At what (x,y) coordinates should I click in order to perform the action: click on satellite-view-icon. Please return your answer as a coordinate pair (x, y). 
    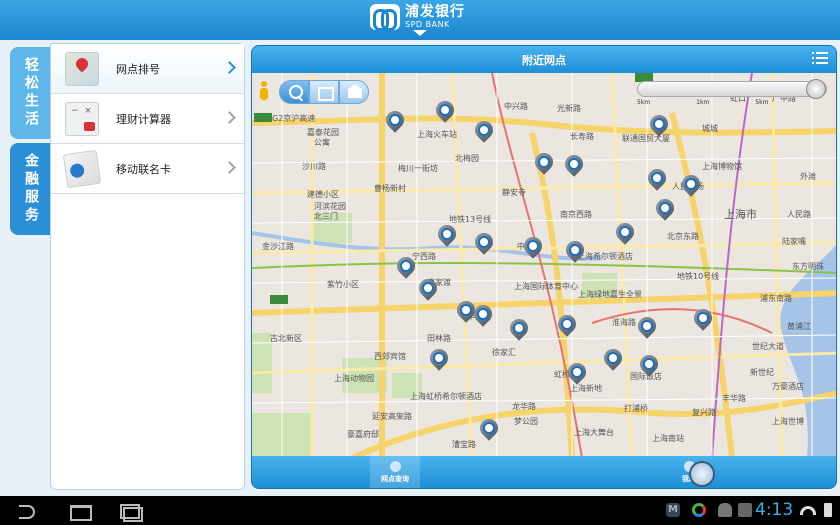
    Looking at the image, I should click on (324, 92).